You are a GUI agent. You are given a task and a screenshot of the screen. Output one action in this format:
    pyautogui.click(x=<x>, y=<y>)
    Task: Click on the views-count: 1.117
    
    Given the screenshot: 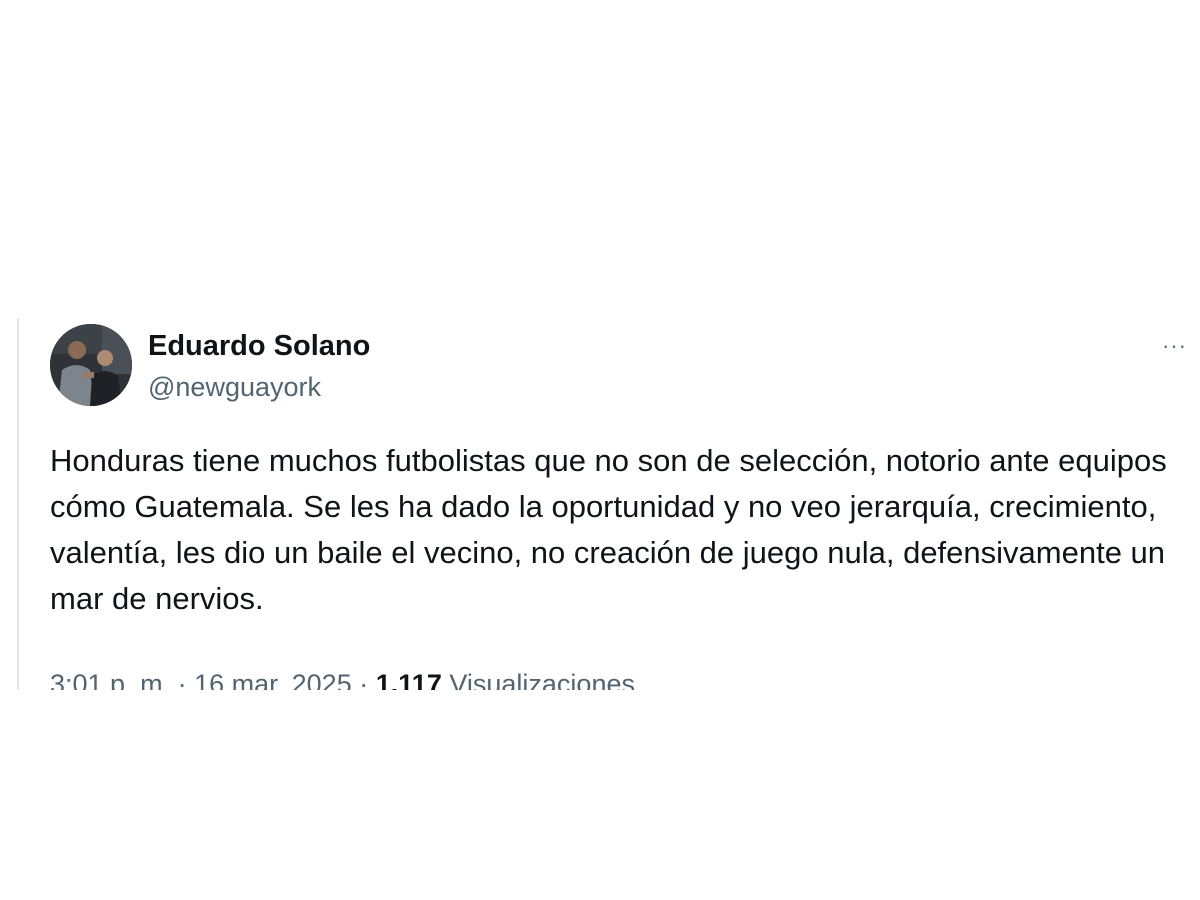 What is the action you would take?
    pyautogui.click(x=408, y=679)
    